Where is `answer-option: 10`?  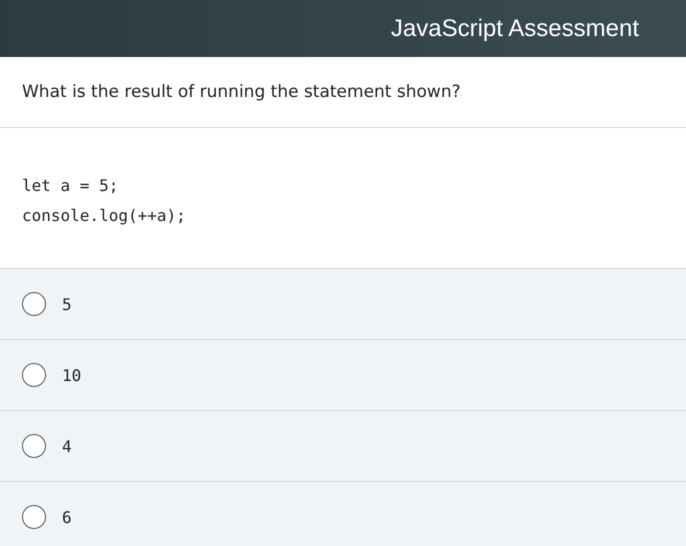
answer-option: 10 is located at coordinates (343, 375).